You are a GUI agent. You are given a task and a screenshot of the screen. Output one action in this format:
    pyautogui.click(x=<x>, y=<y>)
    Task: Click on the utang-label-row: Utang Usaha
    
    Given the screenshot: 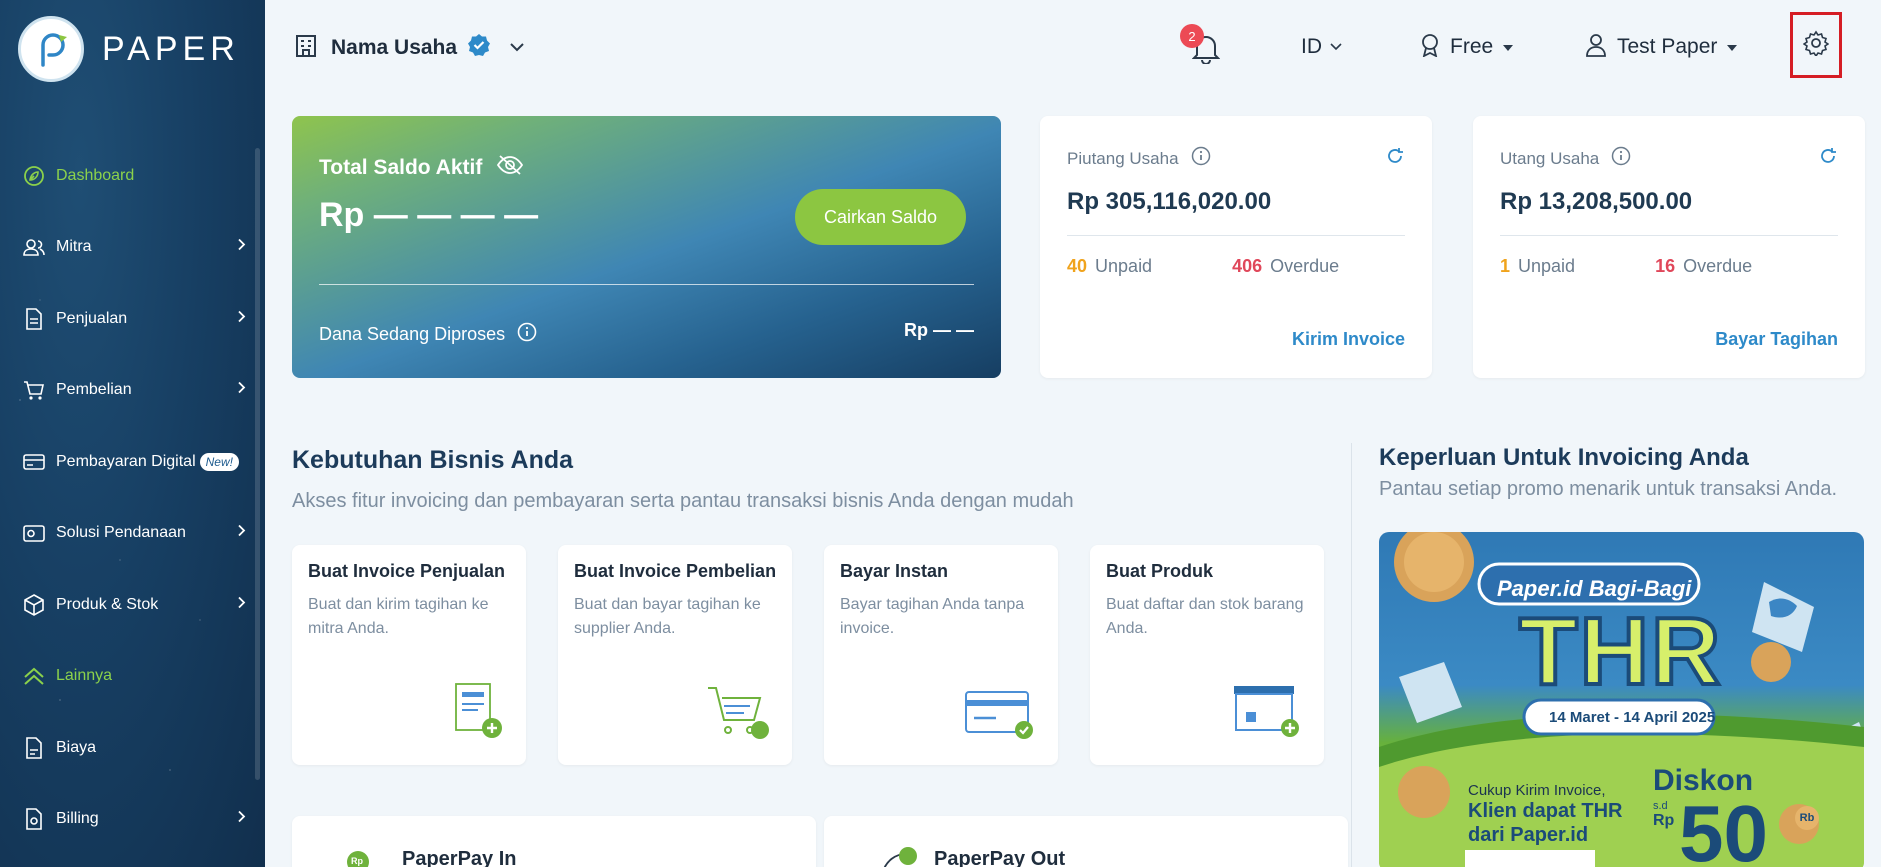 What is the action you would take?
    pyautogui.click(x=1565, y=158)
    